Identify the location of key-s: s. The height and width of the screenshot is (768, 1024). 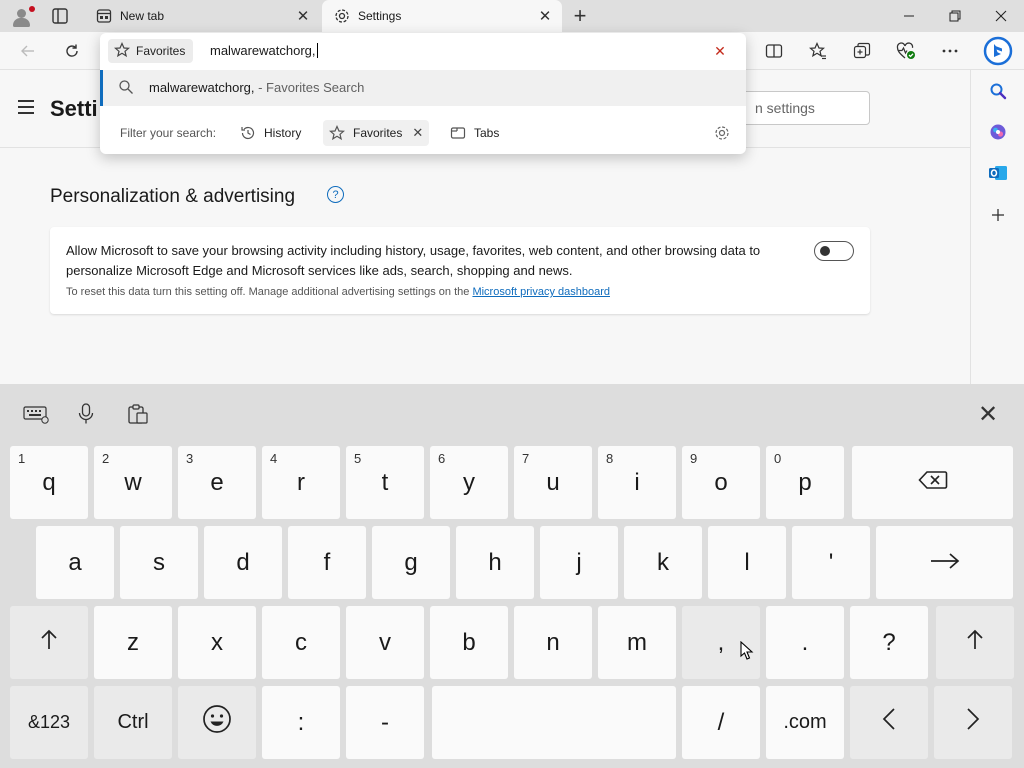
(159, 562).